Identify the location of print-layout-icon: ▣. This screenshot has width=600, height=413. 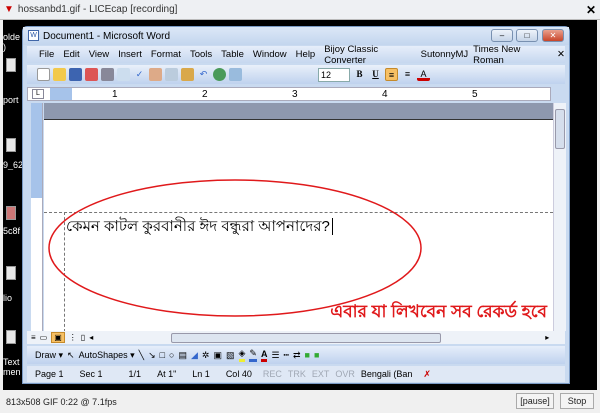
(58, 337).